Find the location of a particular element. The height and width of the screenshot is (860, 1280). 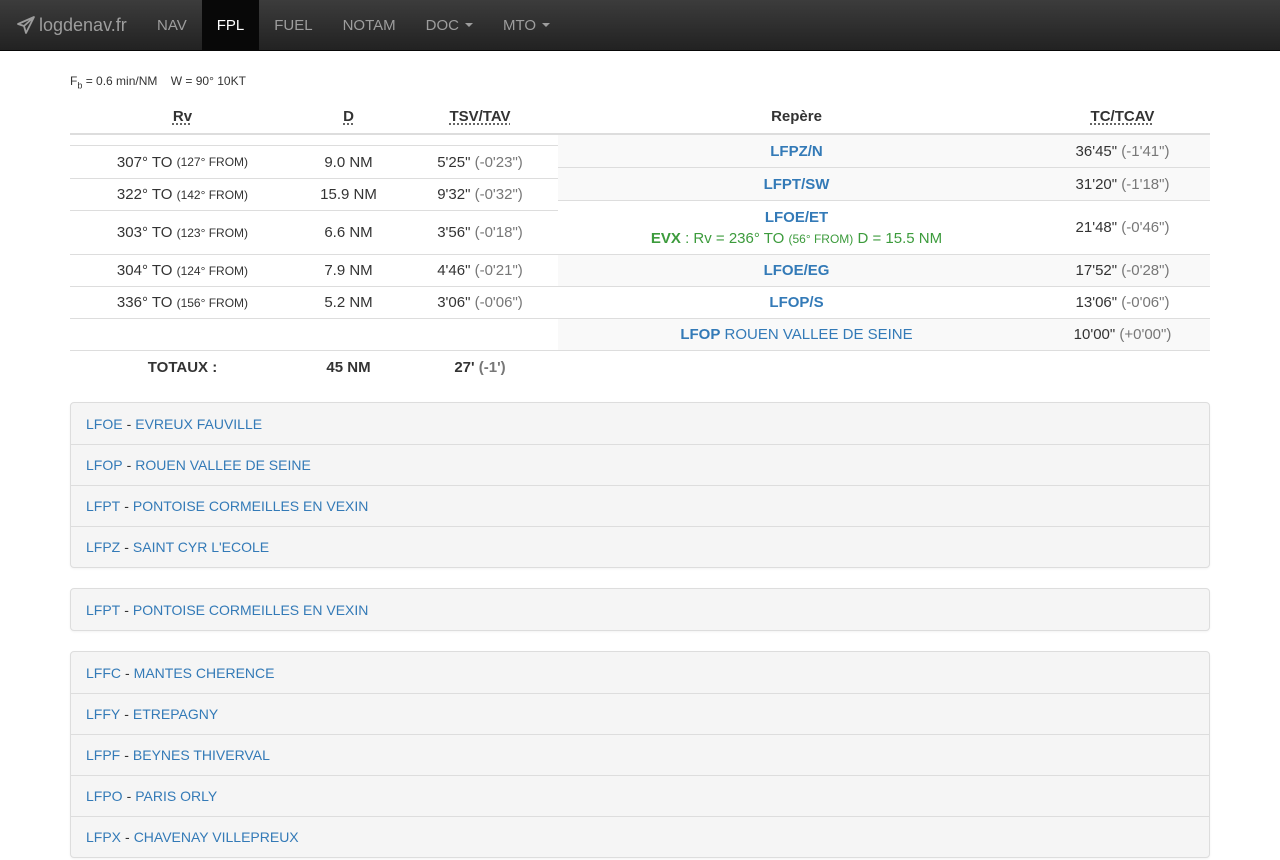

vor-radial: : Rv = 236° TO is located at coordinates (734, 238).